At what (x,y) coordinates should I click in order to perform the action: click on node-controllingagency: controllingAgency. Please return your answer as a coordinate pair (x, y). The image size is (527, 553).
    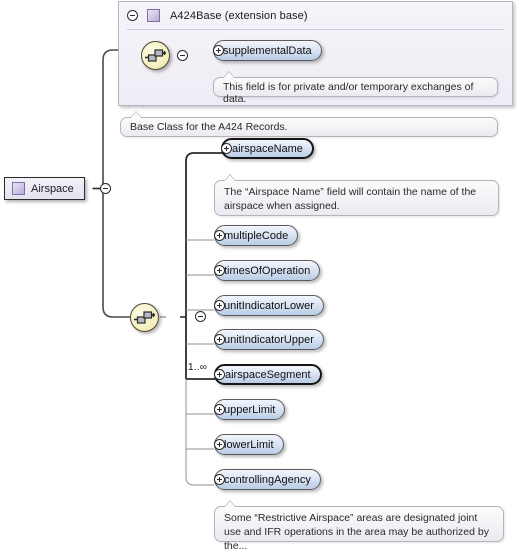
    Looking at the image, I should click on (267, 479).